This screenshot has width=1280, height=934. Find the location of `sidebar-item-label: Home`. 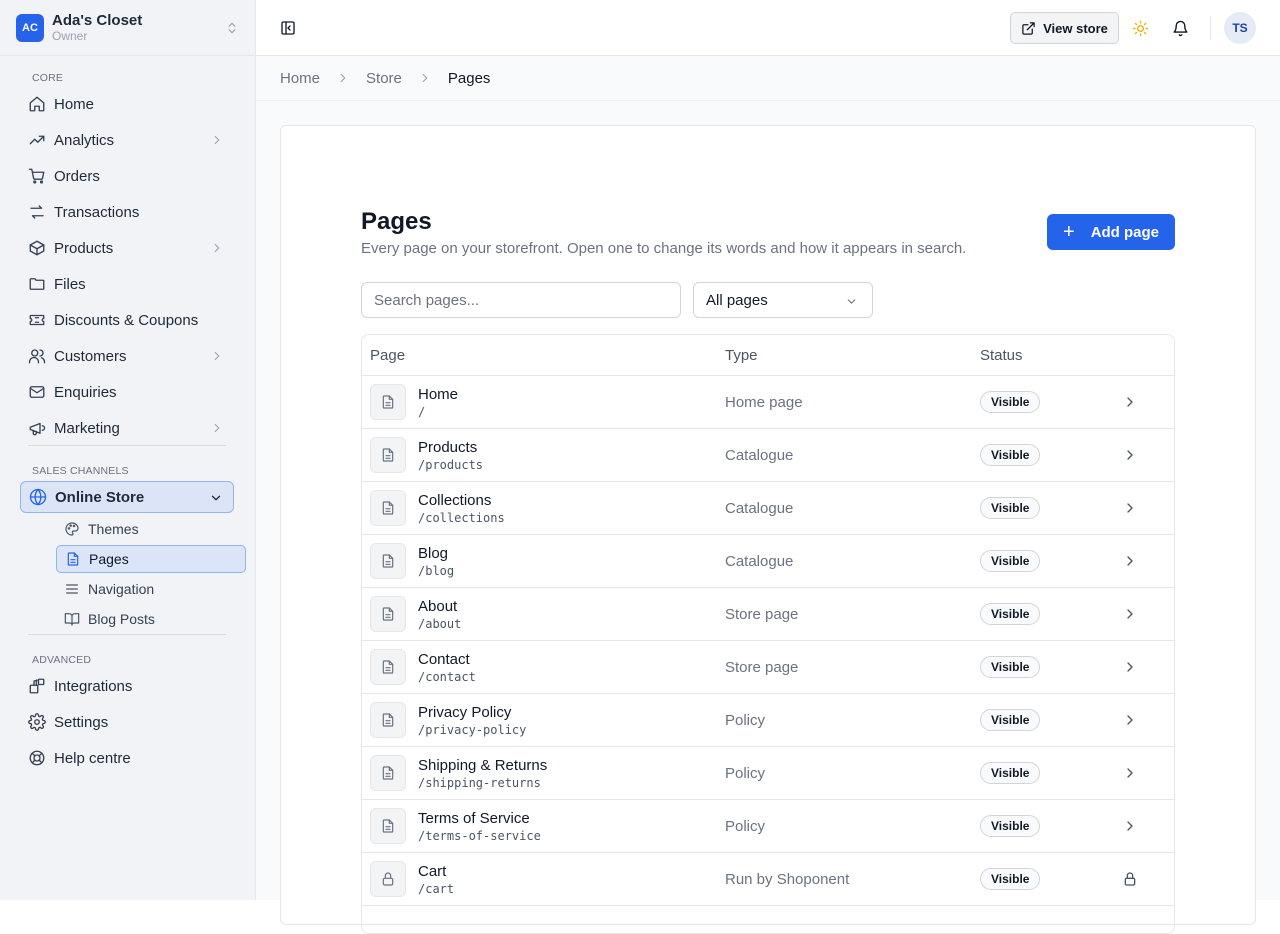

sidebar-item-label: Home is located at coordinates (74, 104).